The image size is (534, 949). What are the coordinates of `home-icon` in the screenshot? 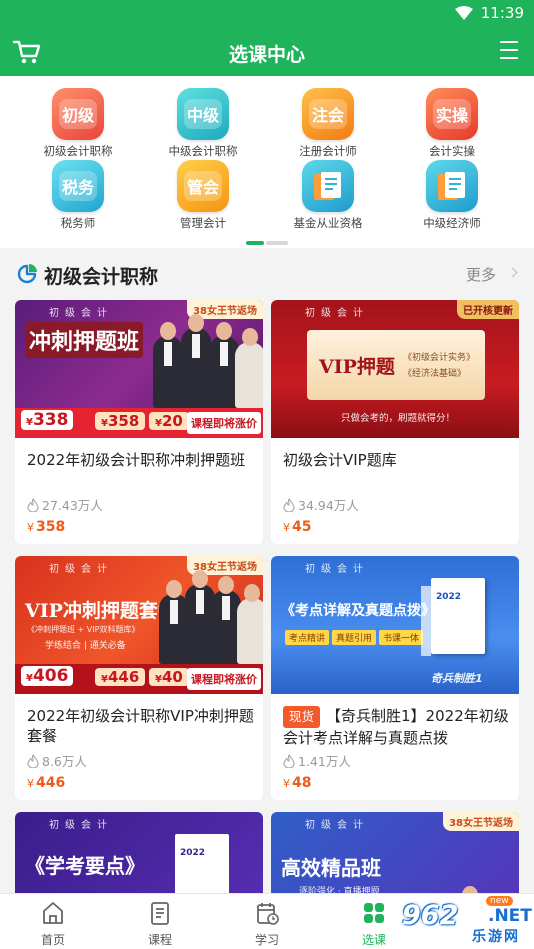 It's located at (53, 913).